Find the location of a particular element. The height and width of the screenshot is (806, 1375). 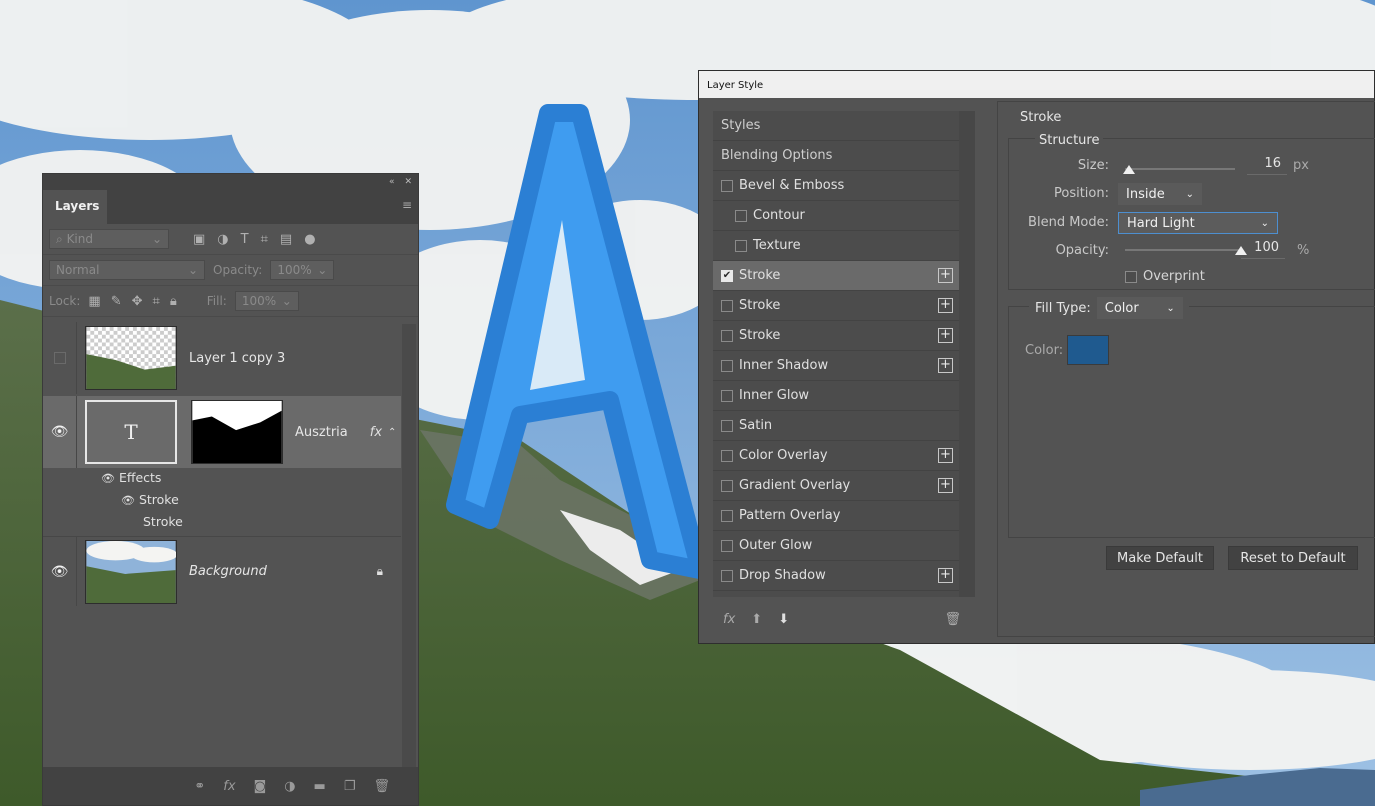

lock-position-icon: ✥ is located at coordinates (137, 301).